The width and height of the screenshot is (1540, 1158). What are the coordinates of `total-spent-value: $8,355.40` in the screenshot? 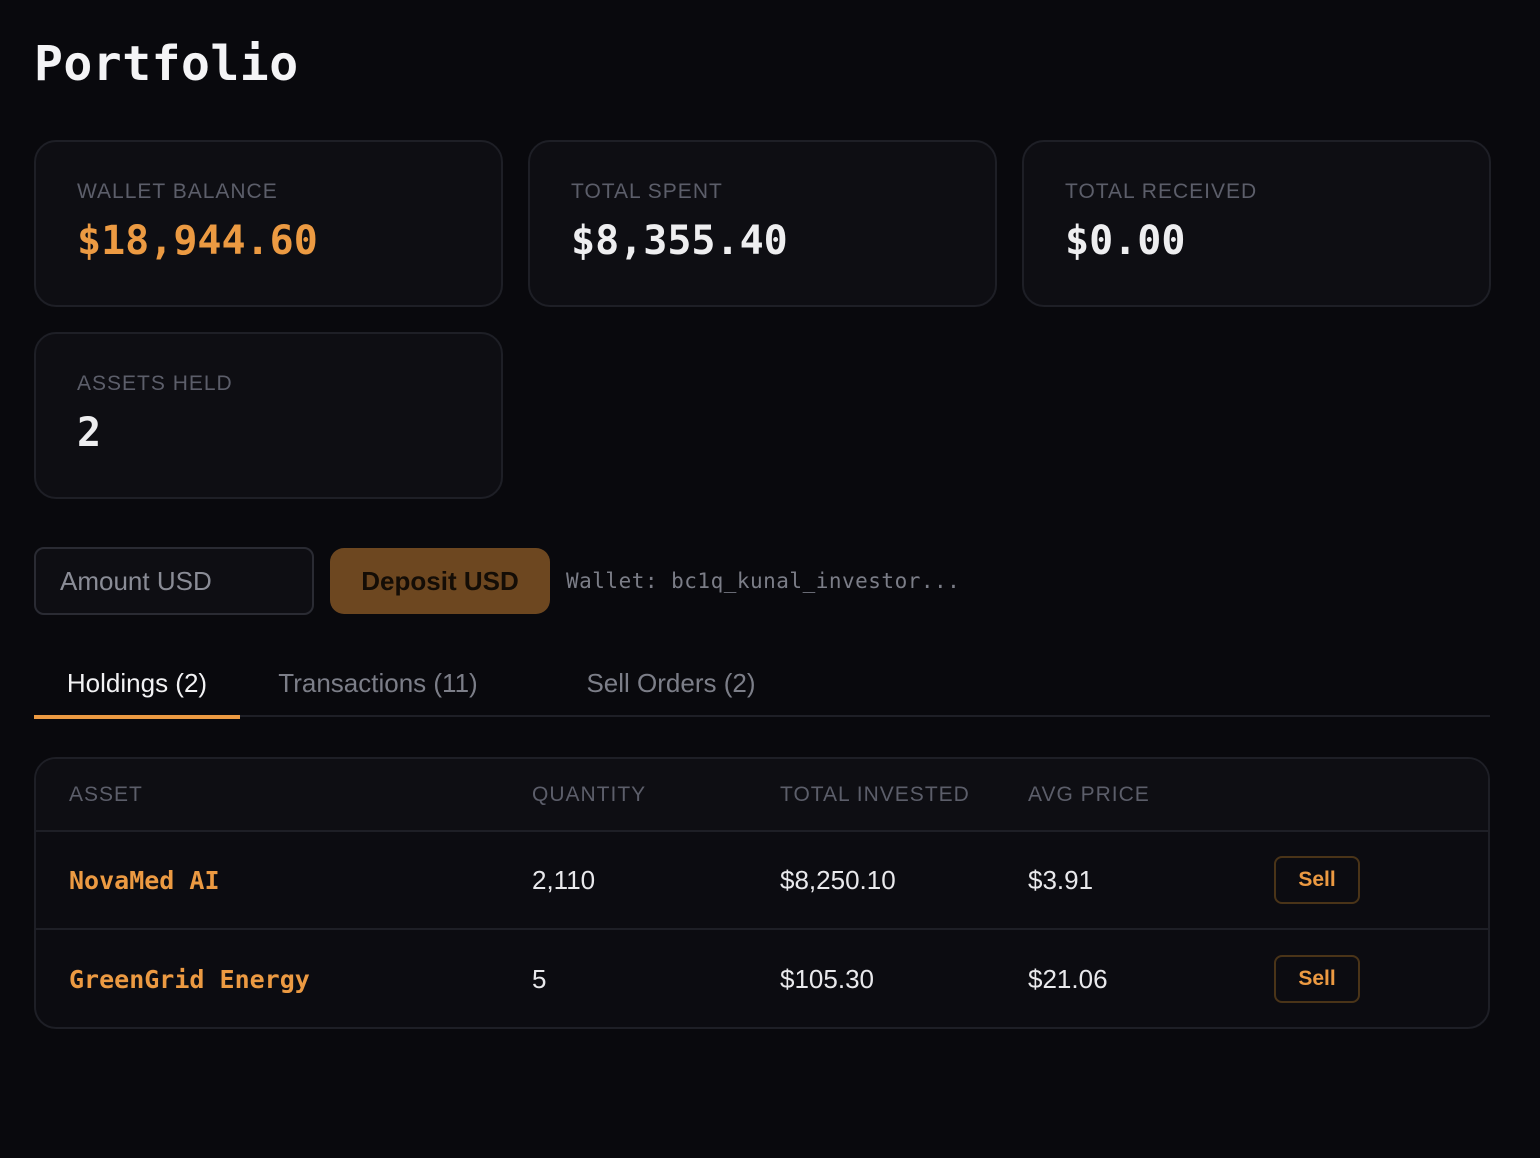 It's located at (679, 241).